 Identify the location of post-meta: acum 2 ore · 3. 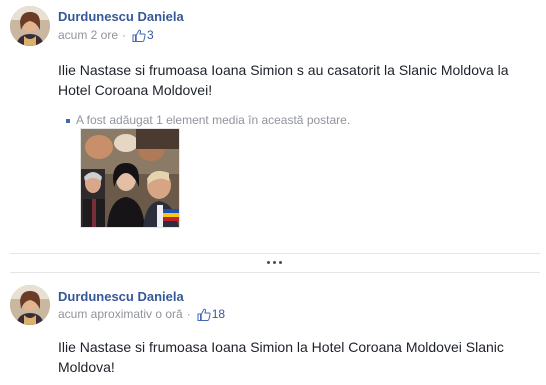
(106, 35).